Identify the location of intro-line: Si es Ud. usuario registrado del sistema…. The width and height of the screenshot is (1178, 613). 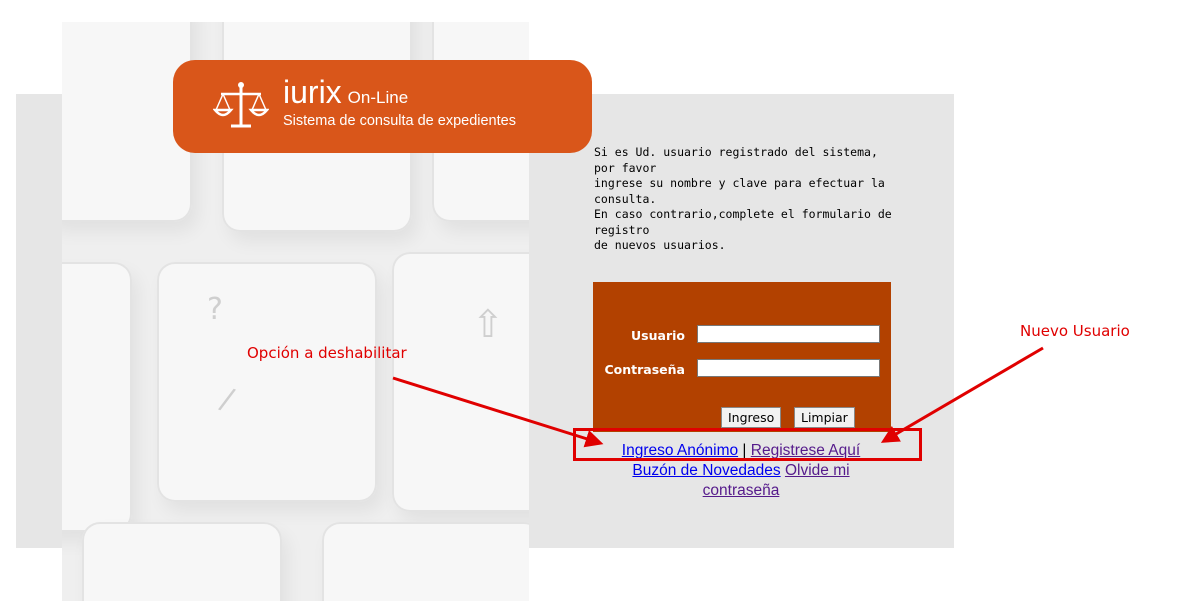
(736, 152).